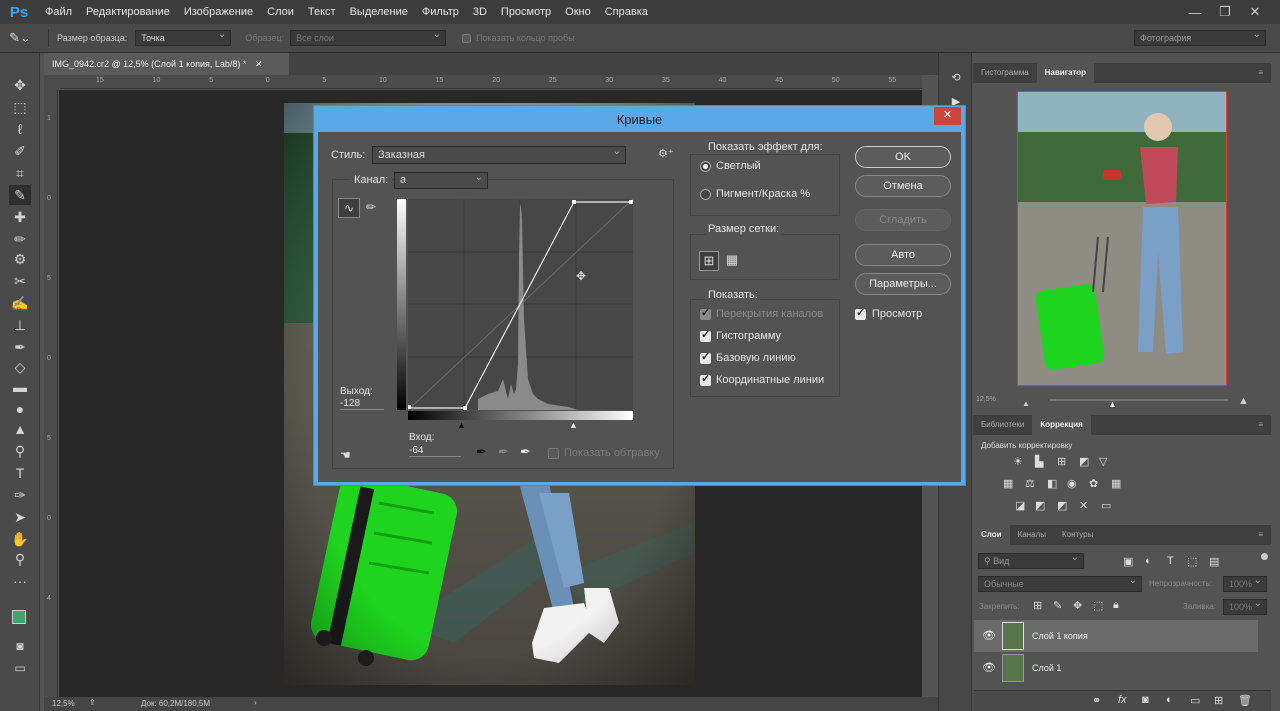  I want to click on new-group-icon: ▭, so click(1195, 700).